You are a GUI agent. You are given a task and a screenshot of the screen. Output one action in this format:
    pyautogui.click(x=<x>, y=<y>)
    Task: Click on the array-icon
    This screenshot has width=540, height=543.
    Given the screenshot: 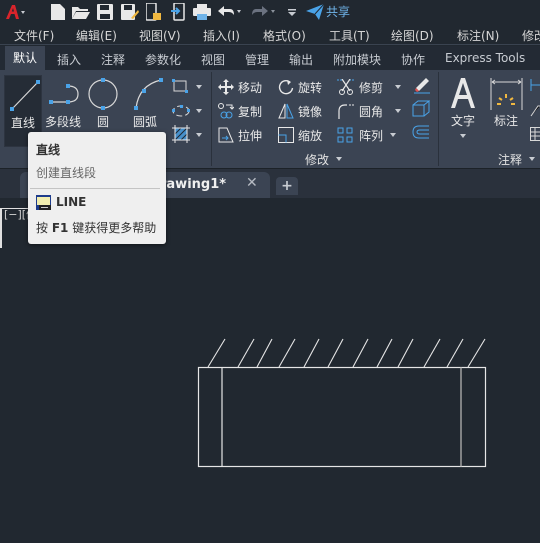 What is the action you would take?
    pyautogui.click(x=345, y=135)
    